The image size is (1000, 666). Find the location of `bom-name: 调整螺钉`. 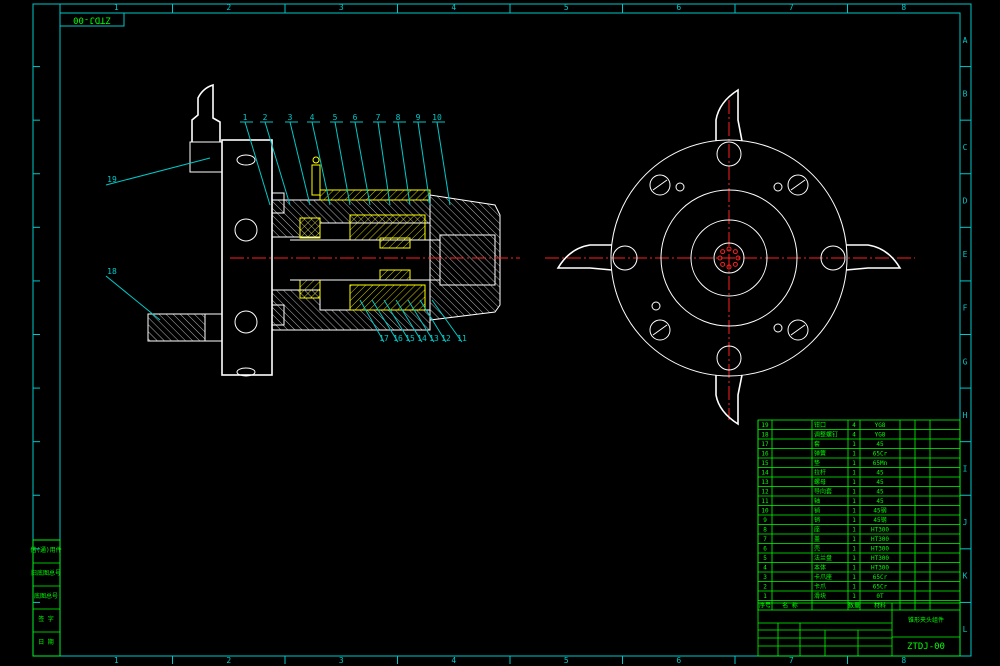

bom-name: 调整螺钉 is located at coordinates (826, 435).